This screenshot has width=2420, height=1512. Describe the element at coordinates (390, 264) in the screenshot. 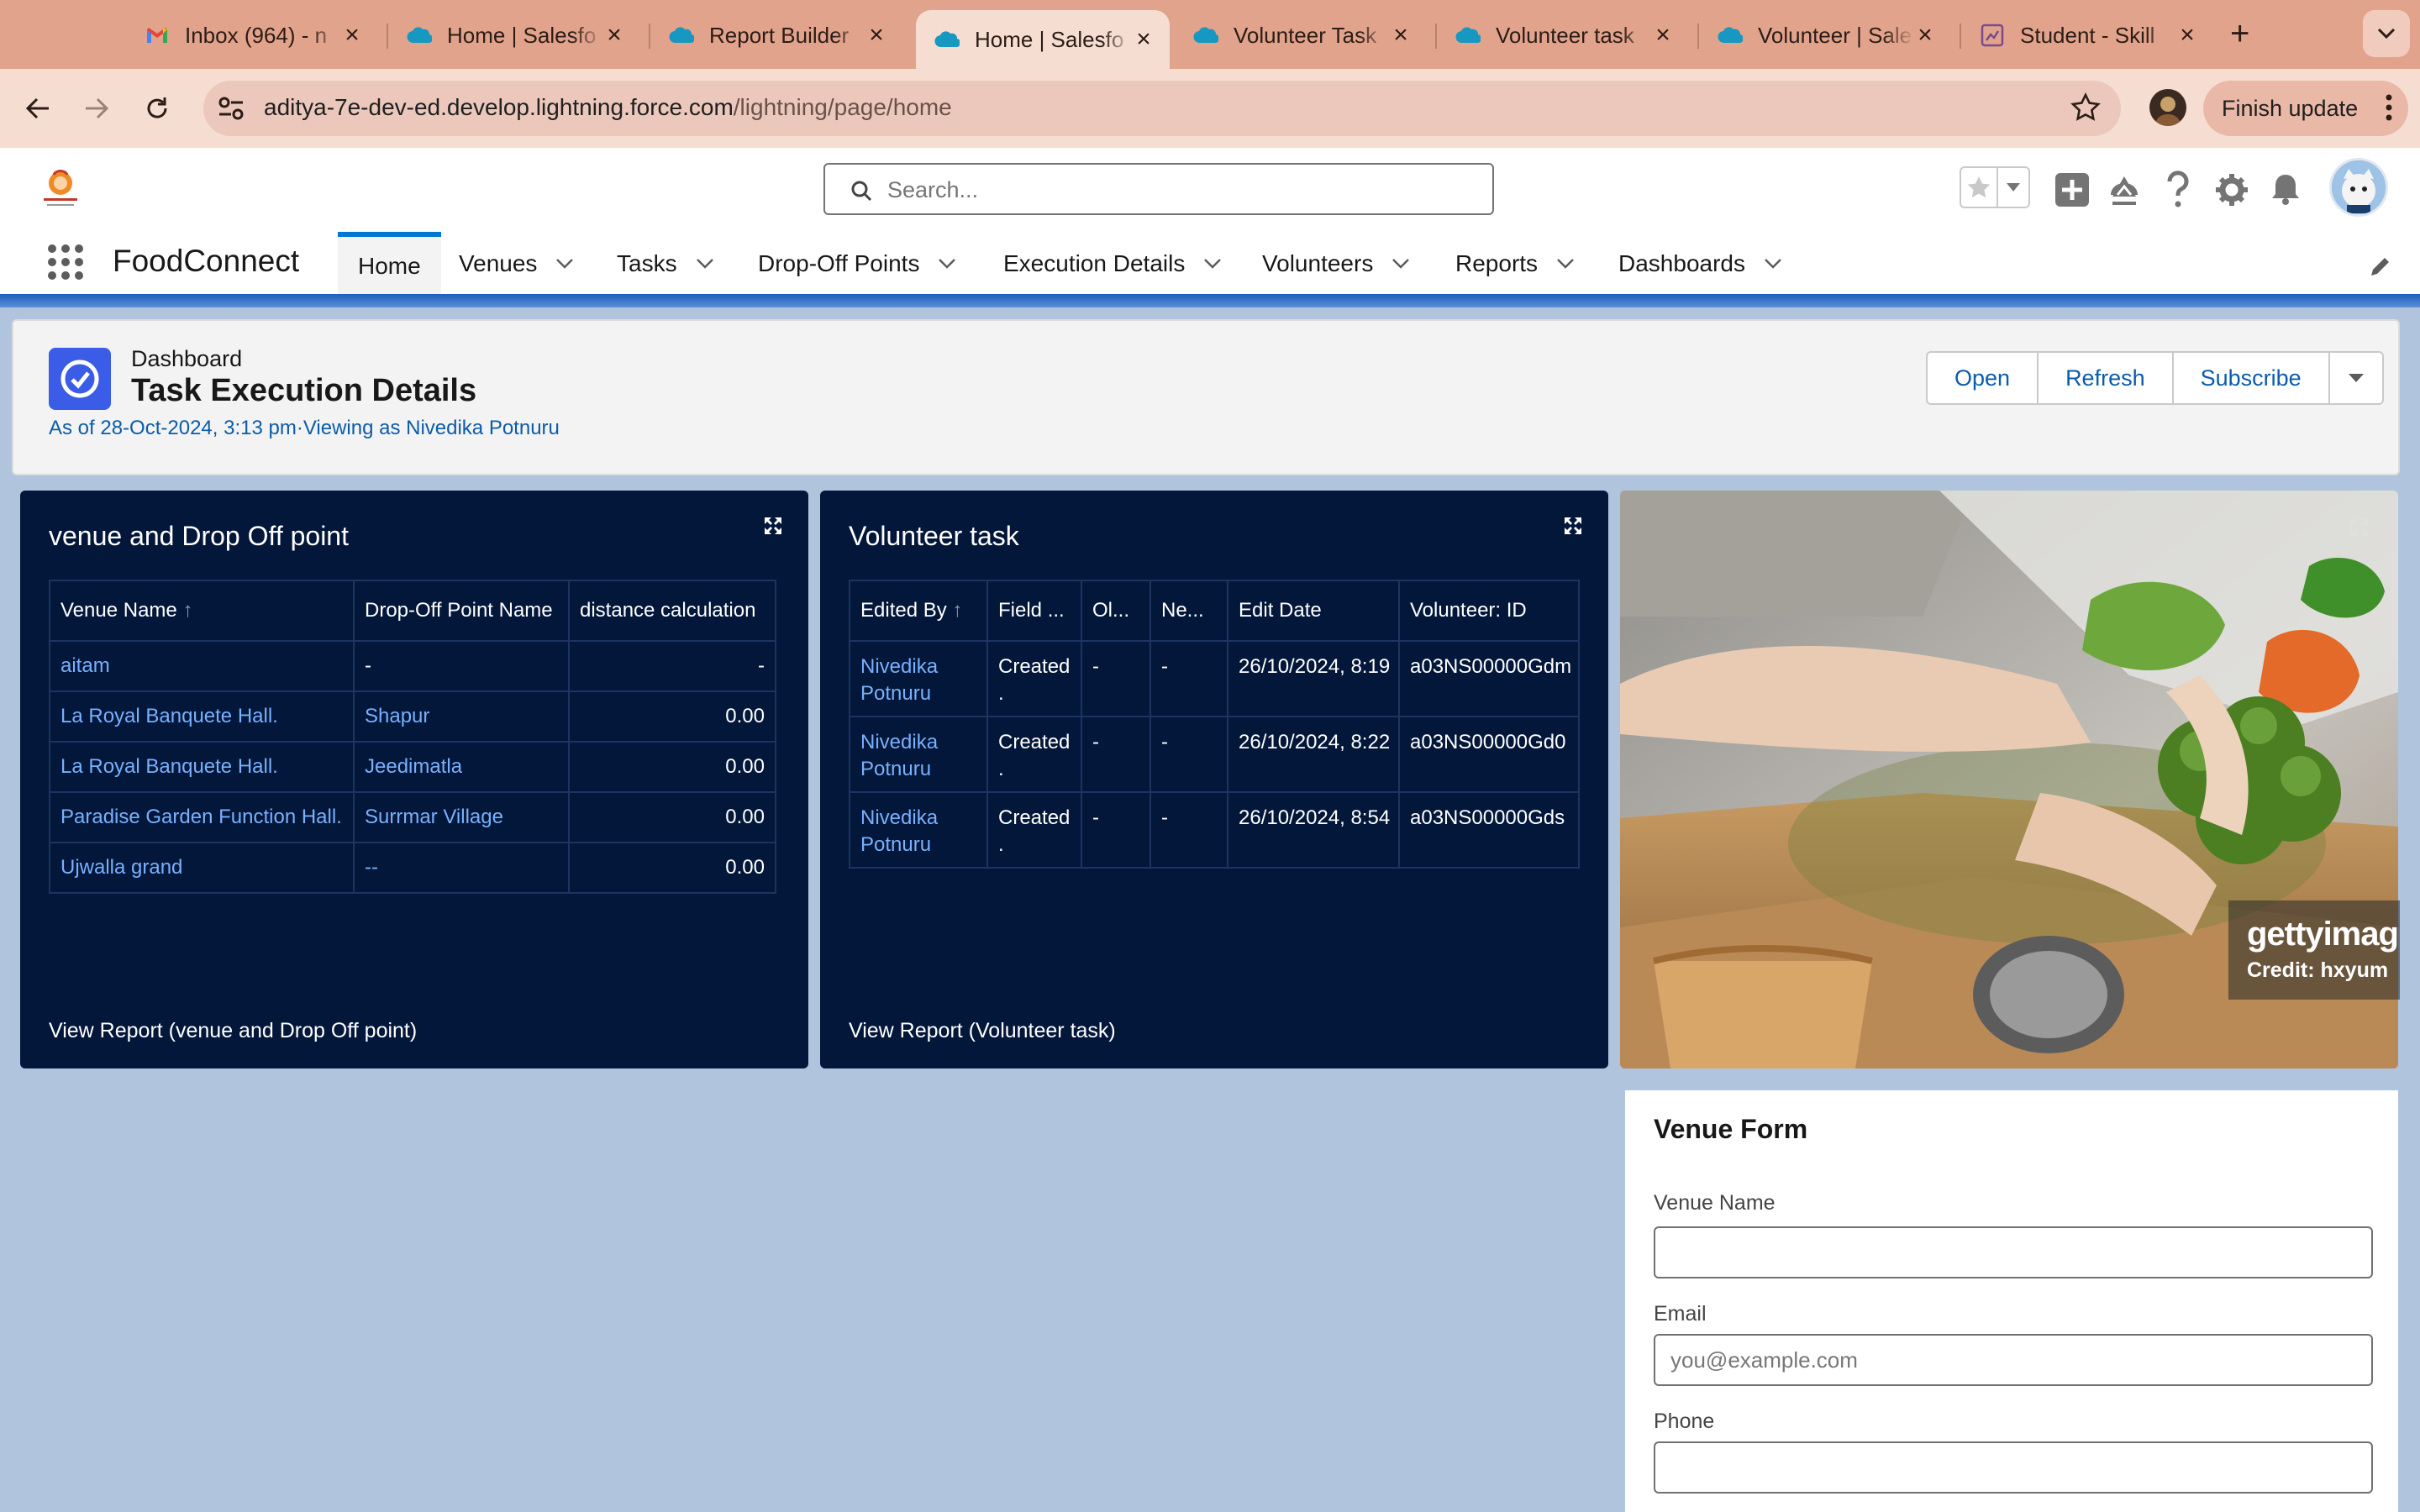

I see `nav-item-home: Home` at that location.